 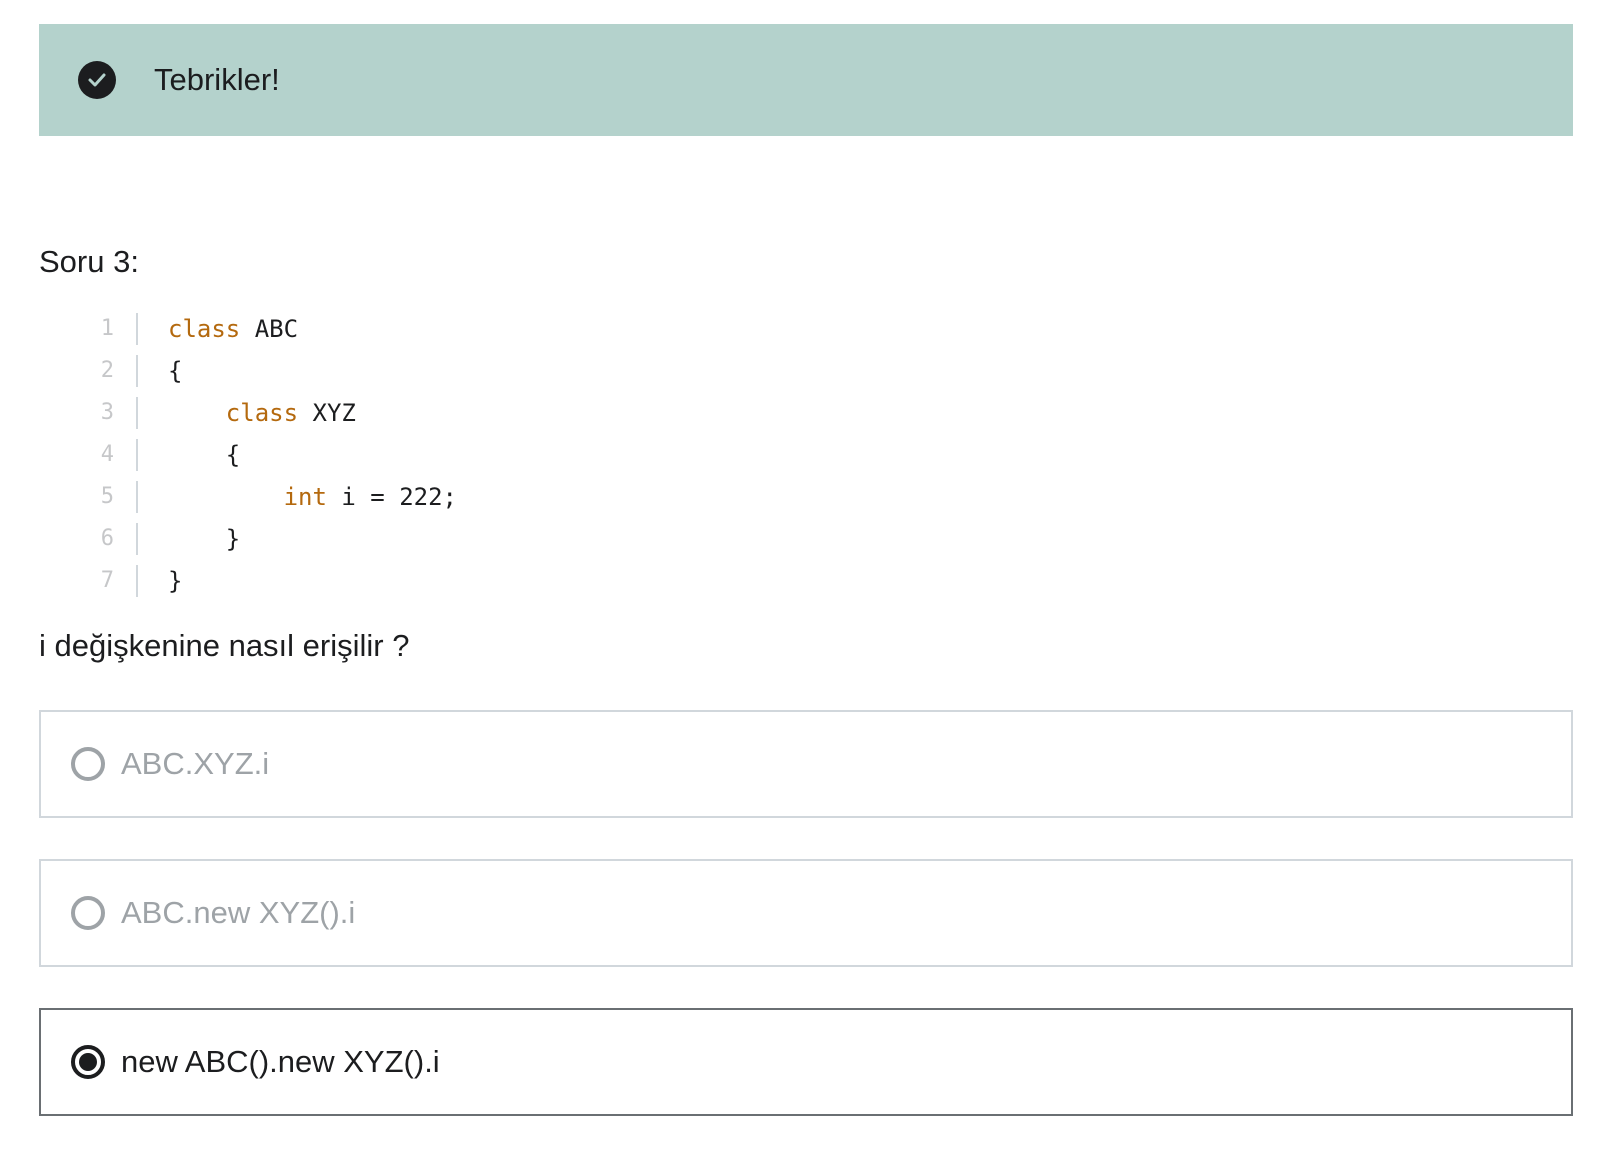 I want to click on line-number: 3, so click(x=109, y=413).